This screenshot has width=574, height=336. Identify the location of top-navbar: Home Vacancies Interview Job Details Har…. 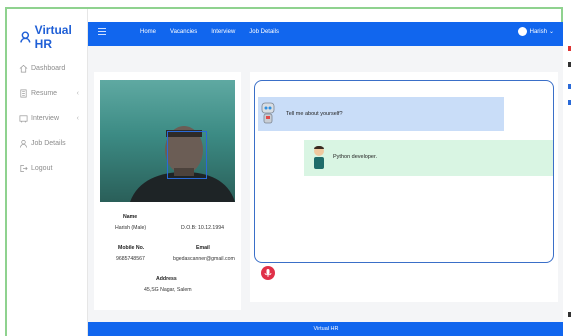
(326, 34).